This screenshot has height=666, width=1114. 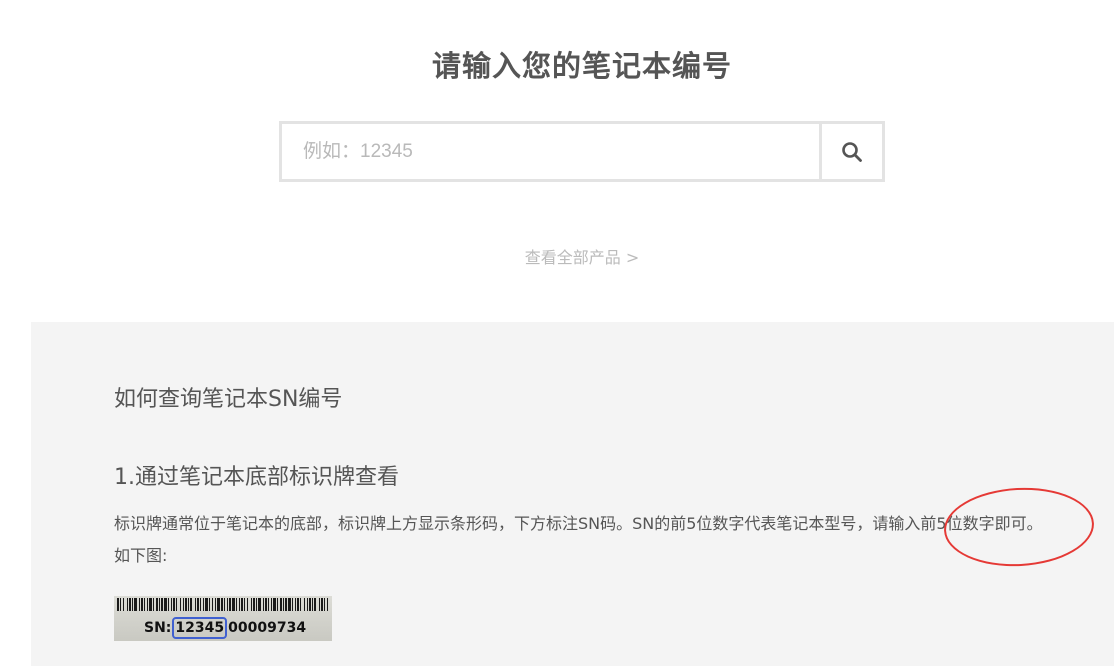 What do you see at coordinates (228, 399) in the screenshot?
I see `help-title: 如何查询笔记本SN编号` at bounding box center [228, 399].